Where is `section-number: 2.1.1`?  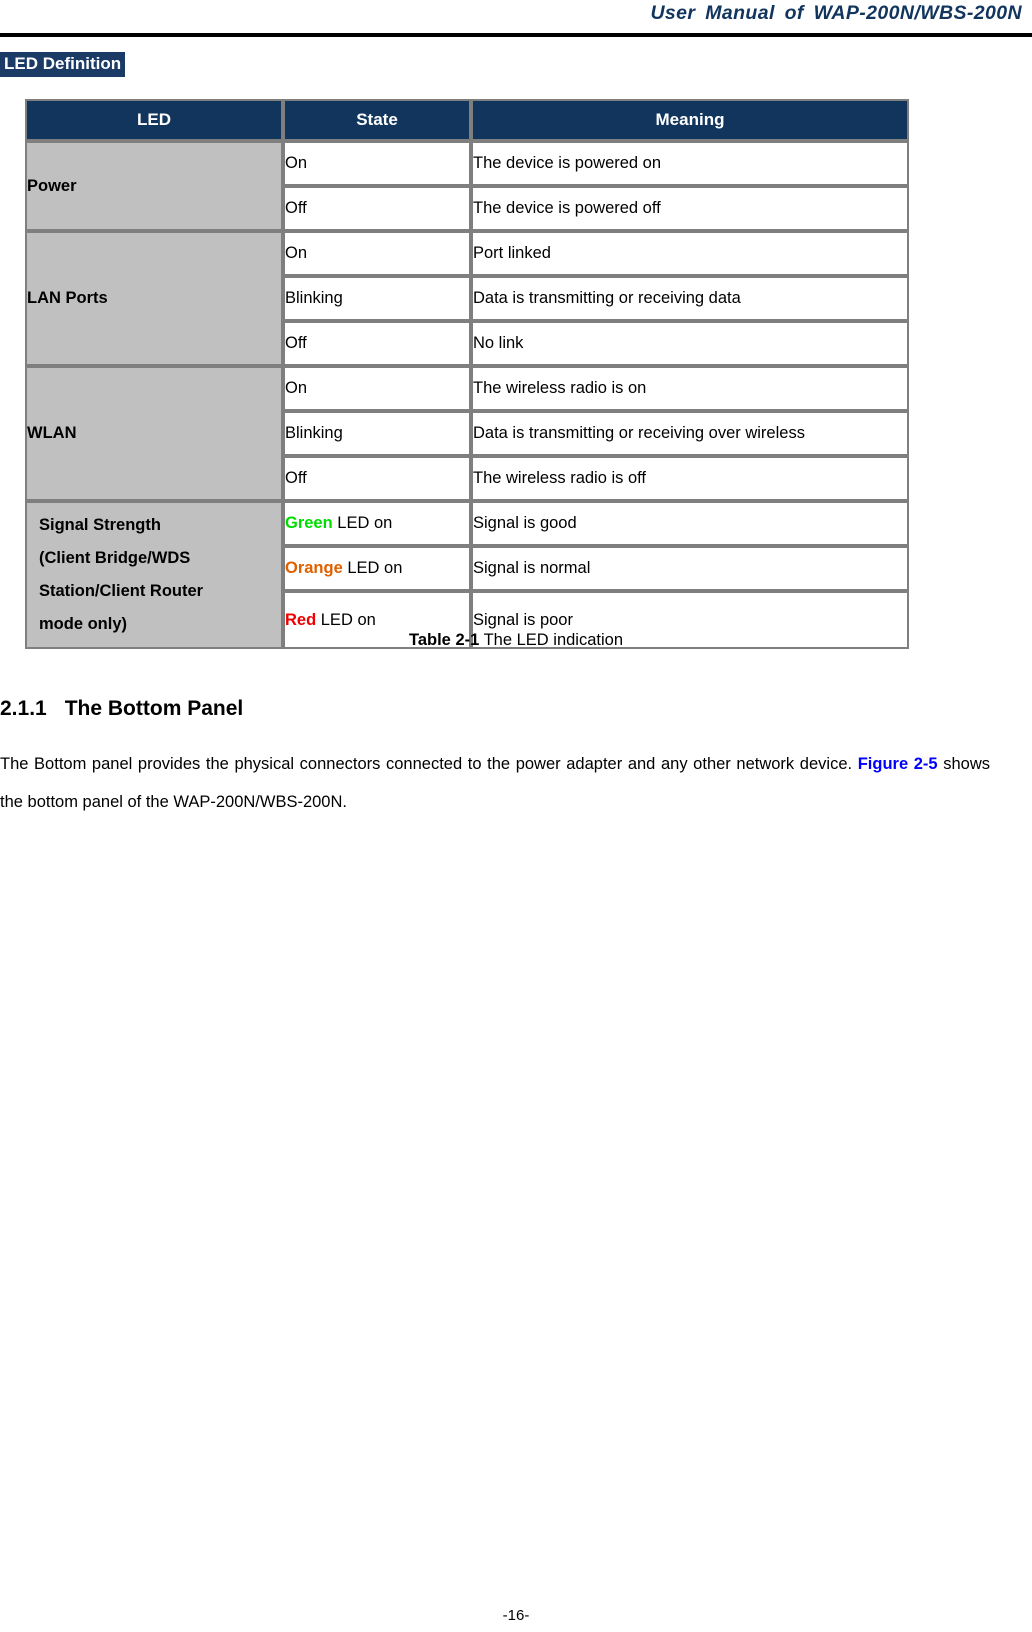 section-number: 2.1.1 is located at coordinates (23, 708).